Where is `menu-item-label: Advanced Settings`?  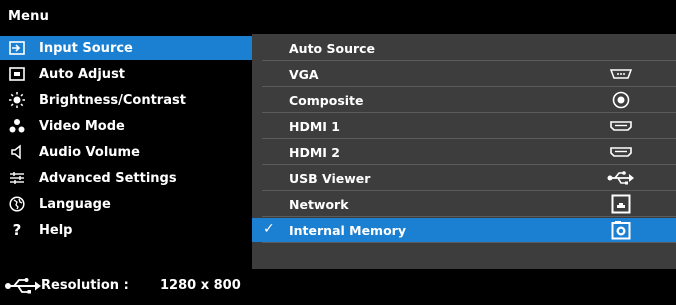 menu-item-label: Advanced Settings is located at coordinates (108, 178).